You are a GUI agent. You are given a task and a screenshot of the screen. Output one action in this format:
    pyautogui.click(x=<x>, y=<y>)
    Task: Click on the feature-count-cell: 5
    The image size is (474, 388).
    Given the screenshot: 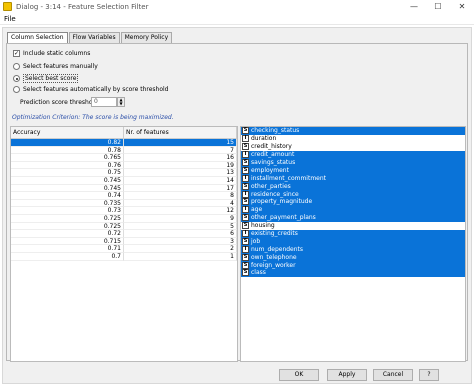 What is the action you would take?
    pyautogui.click(x=180, y=226)
    